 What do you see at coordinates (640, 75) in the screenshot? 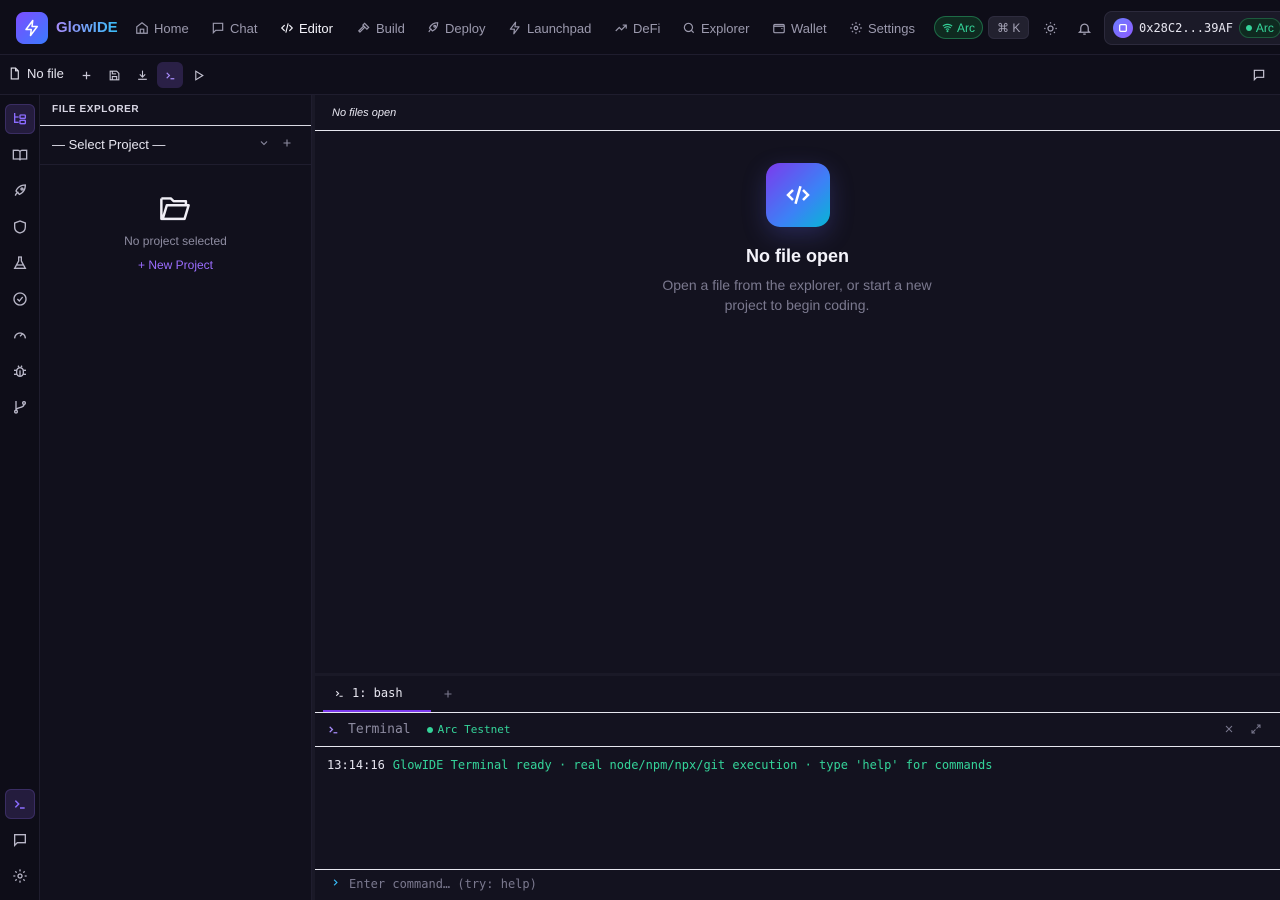
I see `editor-toolbar: No file` at bounding box center [640, 75].